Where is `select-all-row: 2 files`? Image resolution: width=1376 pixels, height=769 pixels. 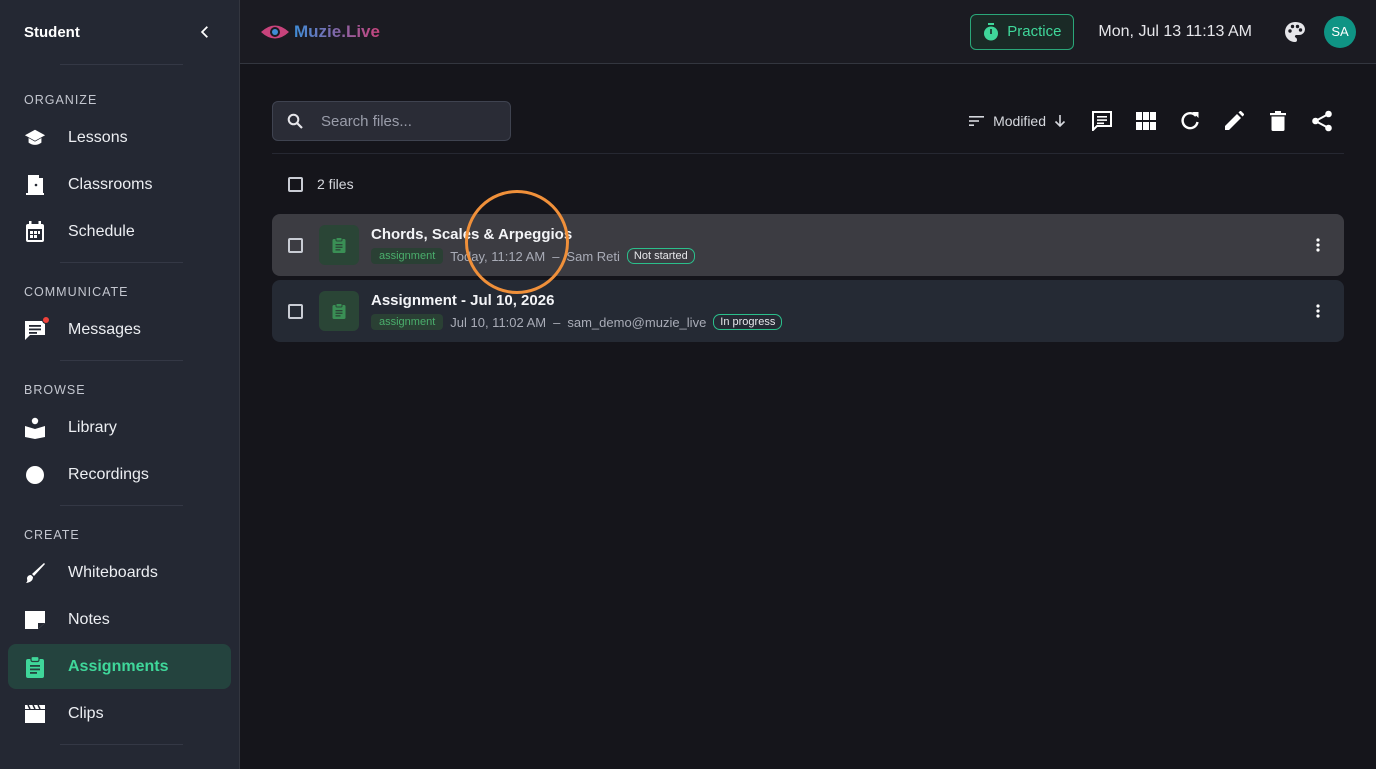 select-all-row: 2 files is located at coordinates (321, 184).